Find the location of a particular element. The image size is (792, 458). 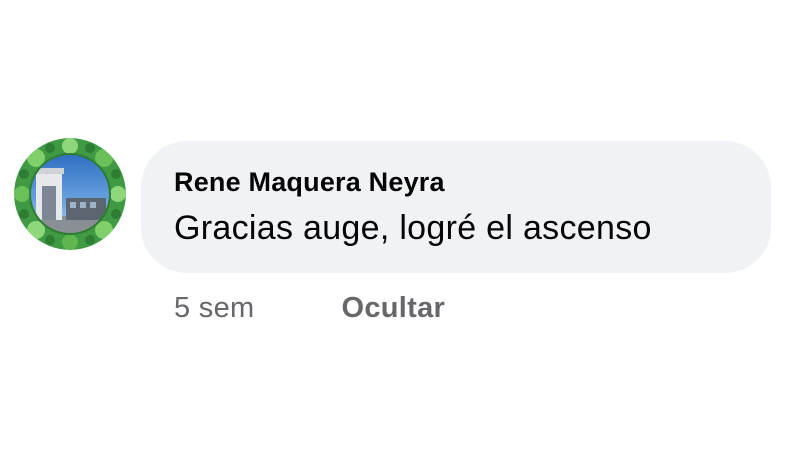

hide-button: Ocultar is located at coordinates (393, 308).